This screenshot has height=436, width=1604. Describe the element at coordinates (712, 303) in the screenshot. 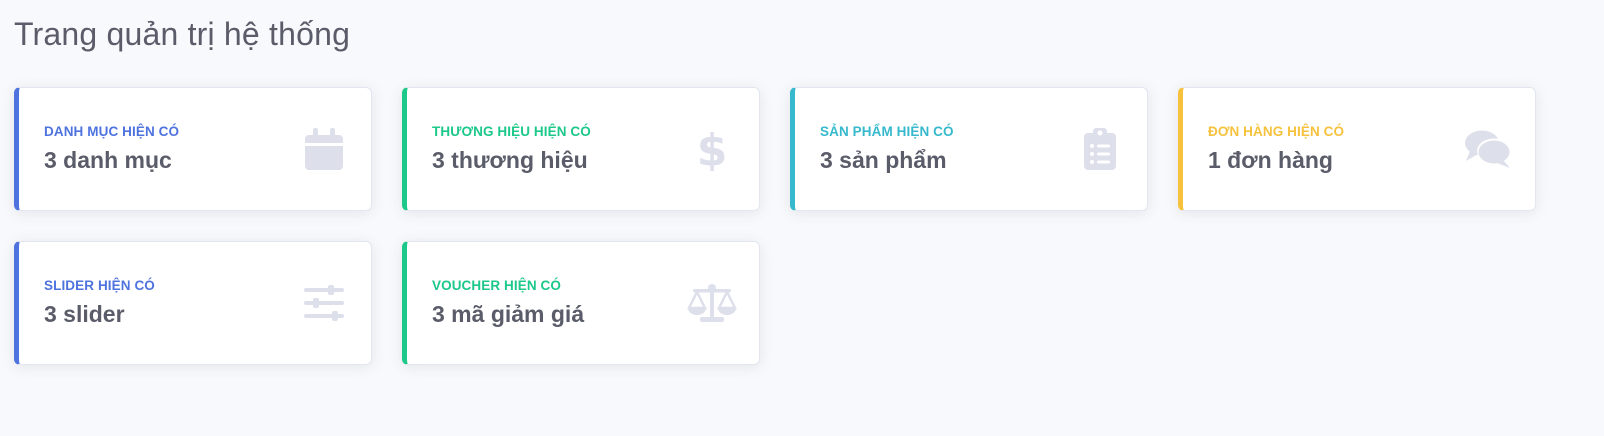

I see `balance-scale-icon` at that location.